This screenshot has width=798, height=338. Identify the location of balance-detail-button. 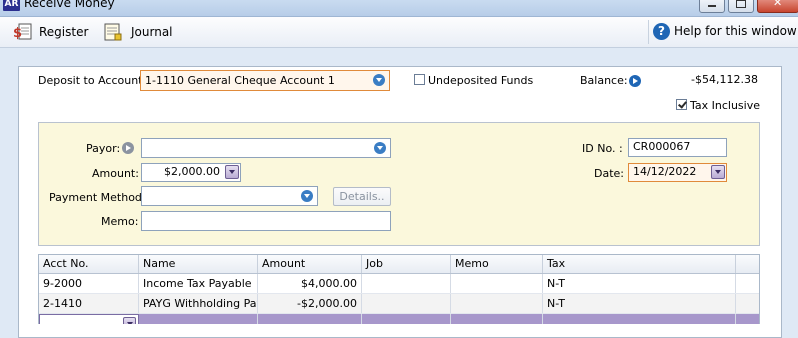
(635, 81).